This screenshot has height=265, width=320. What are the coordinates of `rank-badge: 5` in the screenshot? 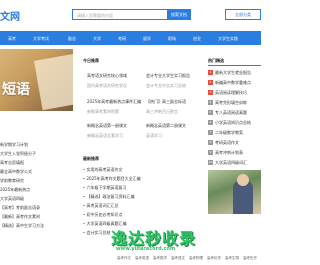 It's located at (210, 112).